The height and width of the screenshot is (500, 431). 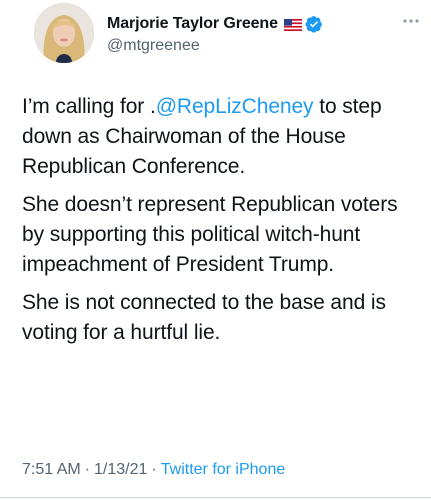 I want to click on display-name: Marjorie Taylor Greene, so click(x=192, y=24).